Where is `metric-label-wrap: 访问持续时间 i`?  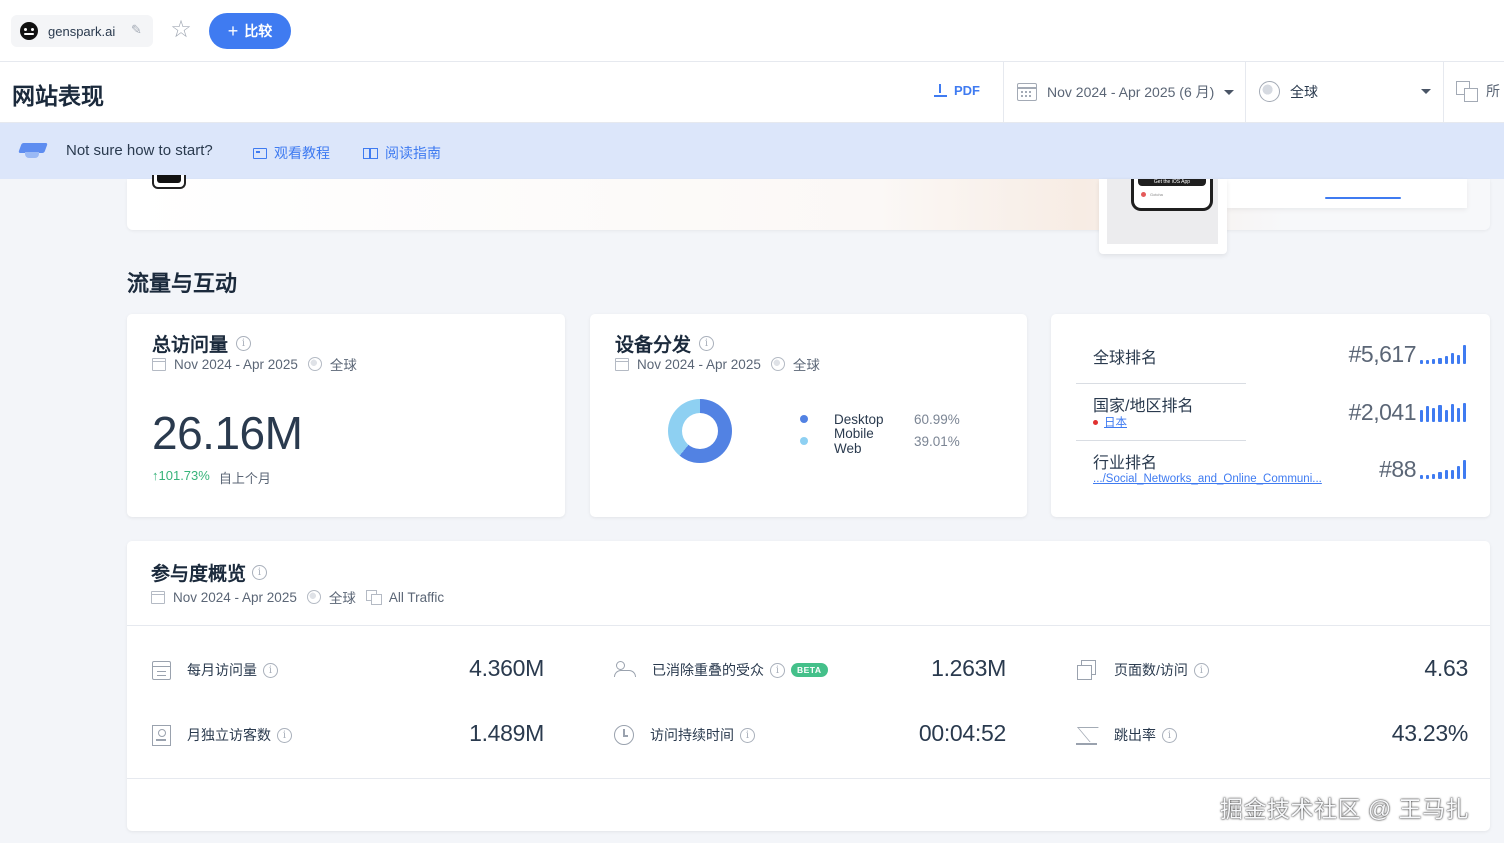 metric-label-wrap: 访问持续时间 i is located at coordinates (702, 735).